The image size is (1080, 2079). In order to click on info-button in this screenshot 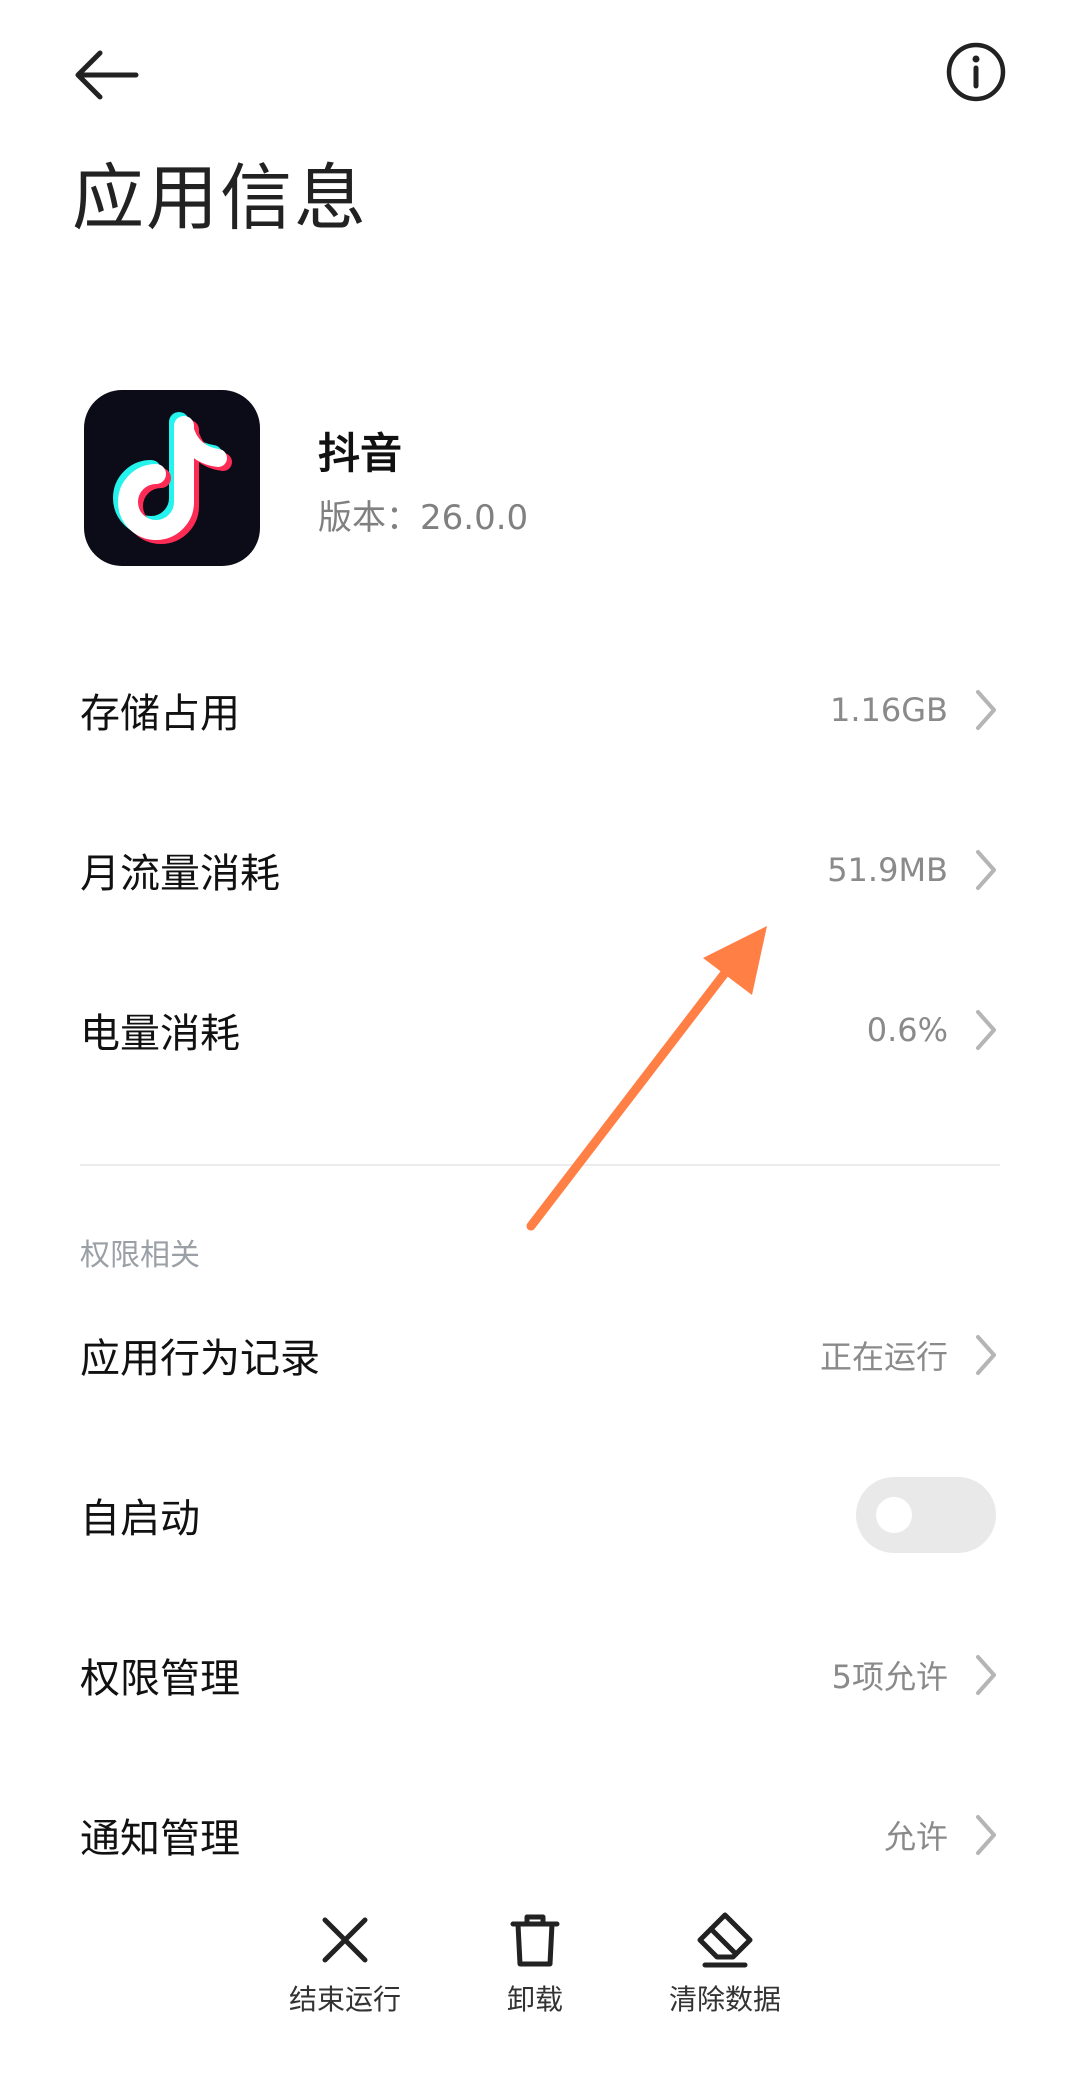, I will do `click(976, 72)`.